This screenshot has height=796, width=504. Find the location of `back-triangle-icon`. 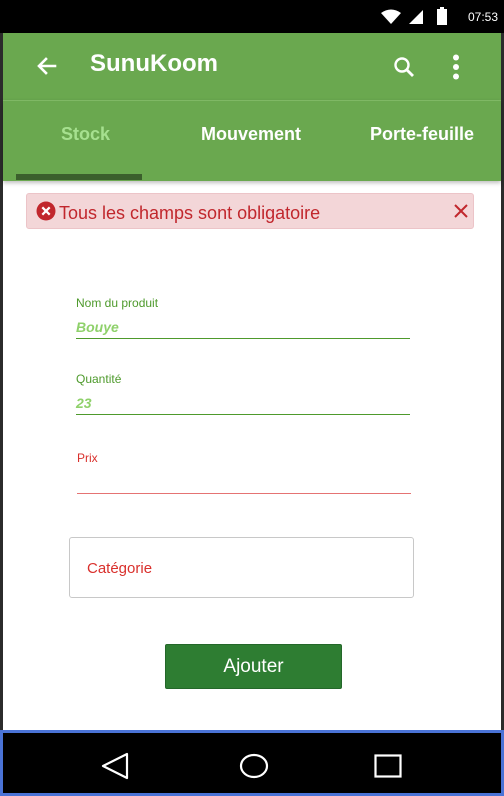

back-triangle-icon is located at coordinates (115, 766).